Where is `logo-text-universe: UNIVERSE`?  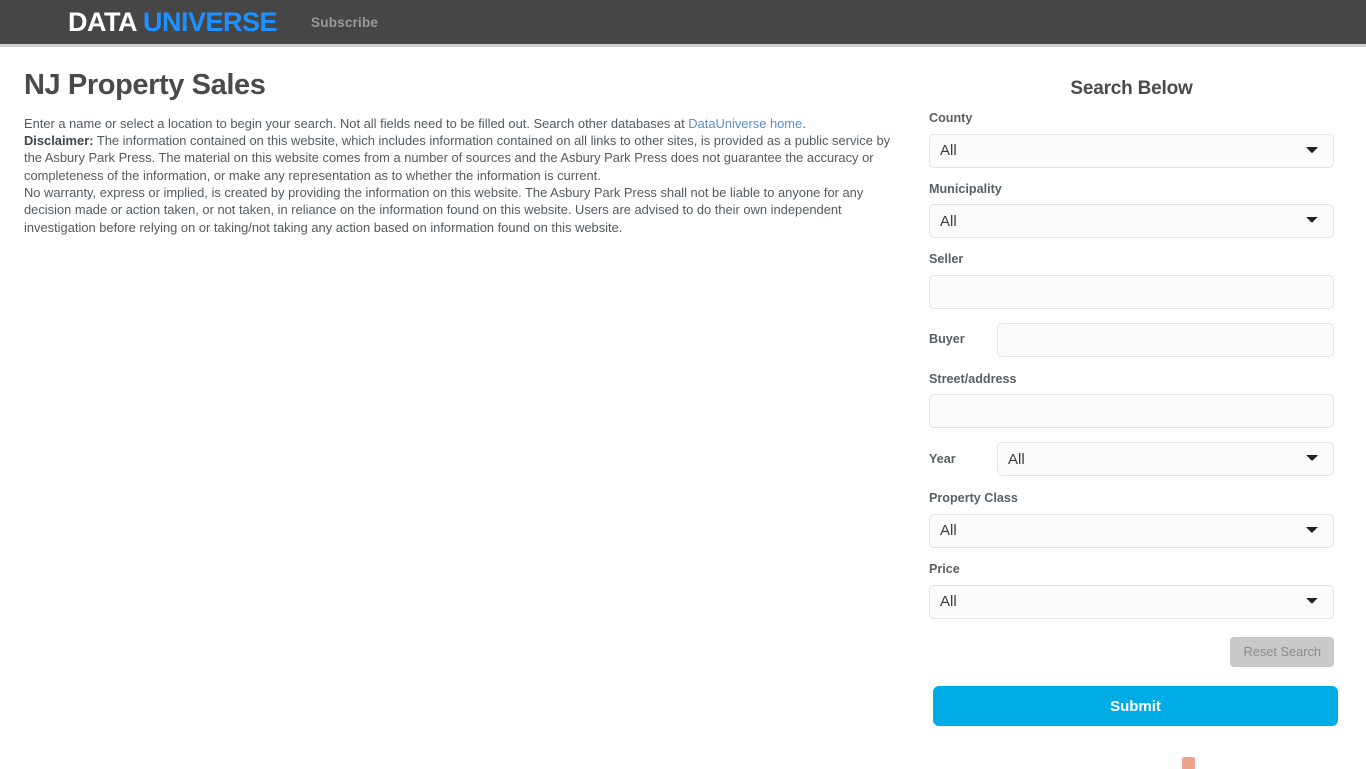 logo-text-universe: UNIVERSE is located at coordinates (210, 21).